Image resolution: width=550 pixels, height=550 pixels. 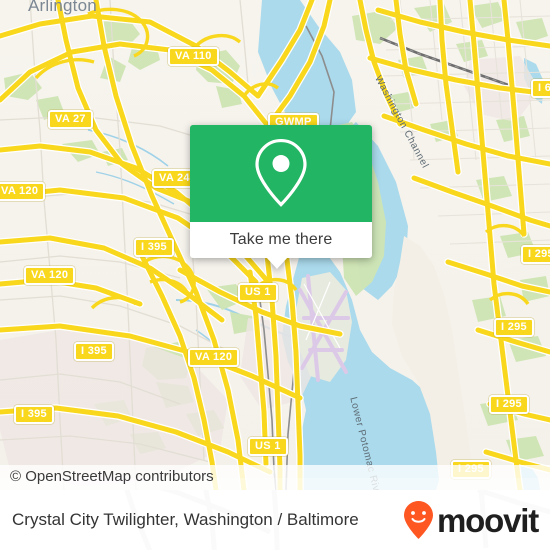 I want to click on callout-header, so click(x=281, y=173).